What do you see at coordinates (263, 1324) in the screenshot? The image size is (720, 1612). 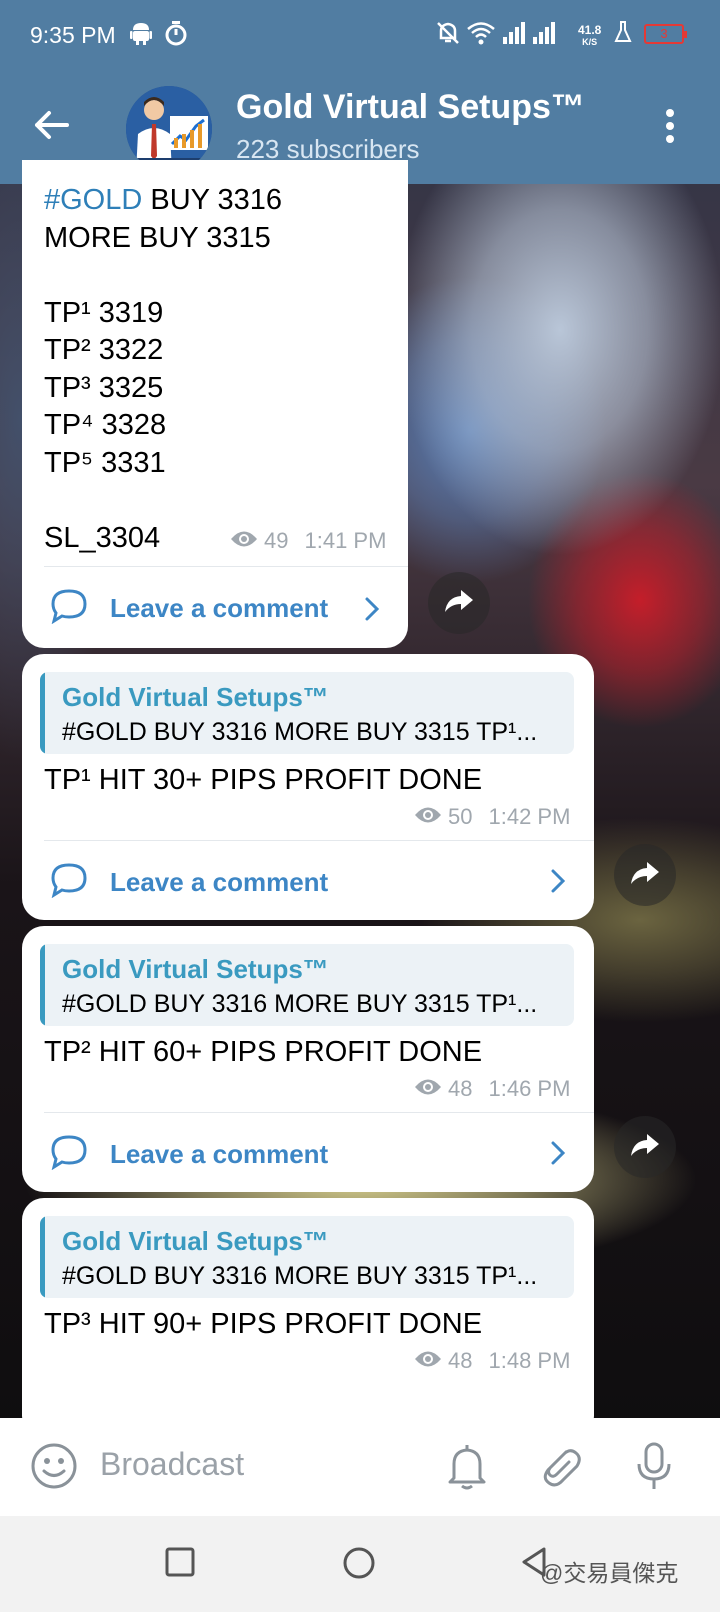 I see `message-text: TP³ HIT 90+ PIPS PROFIT DONE` at bounding box center [263, 1324].